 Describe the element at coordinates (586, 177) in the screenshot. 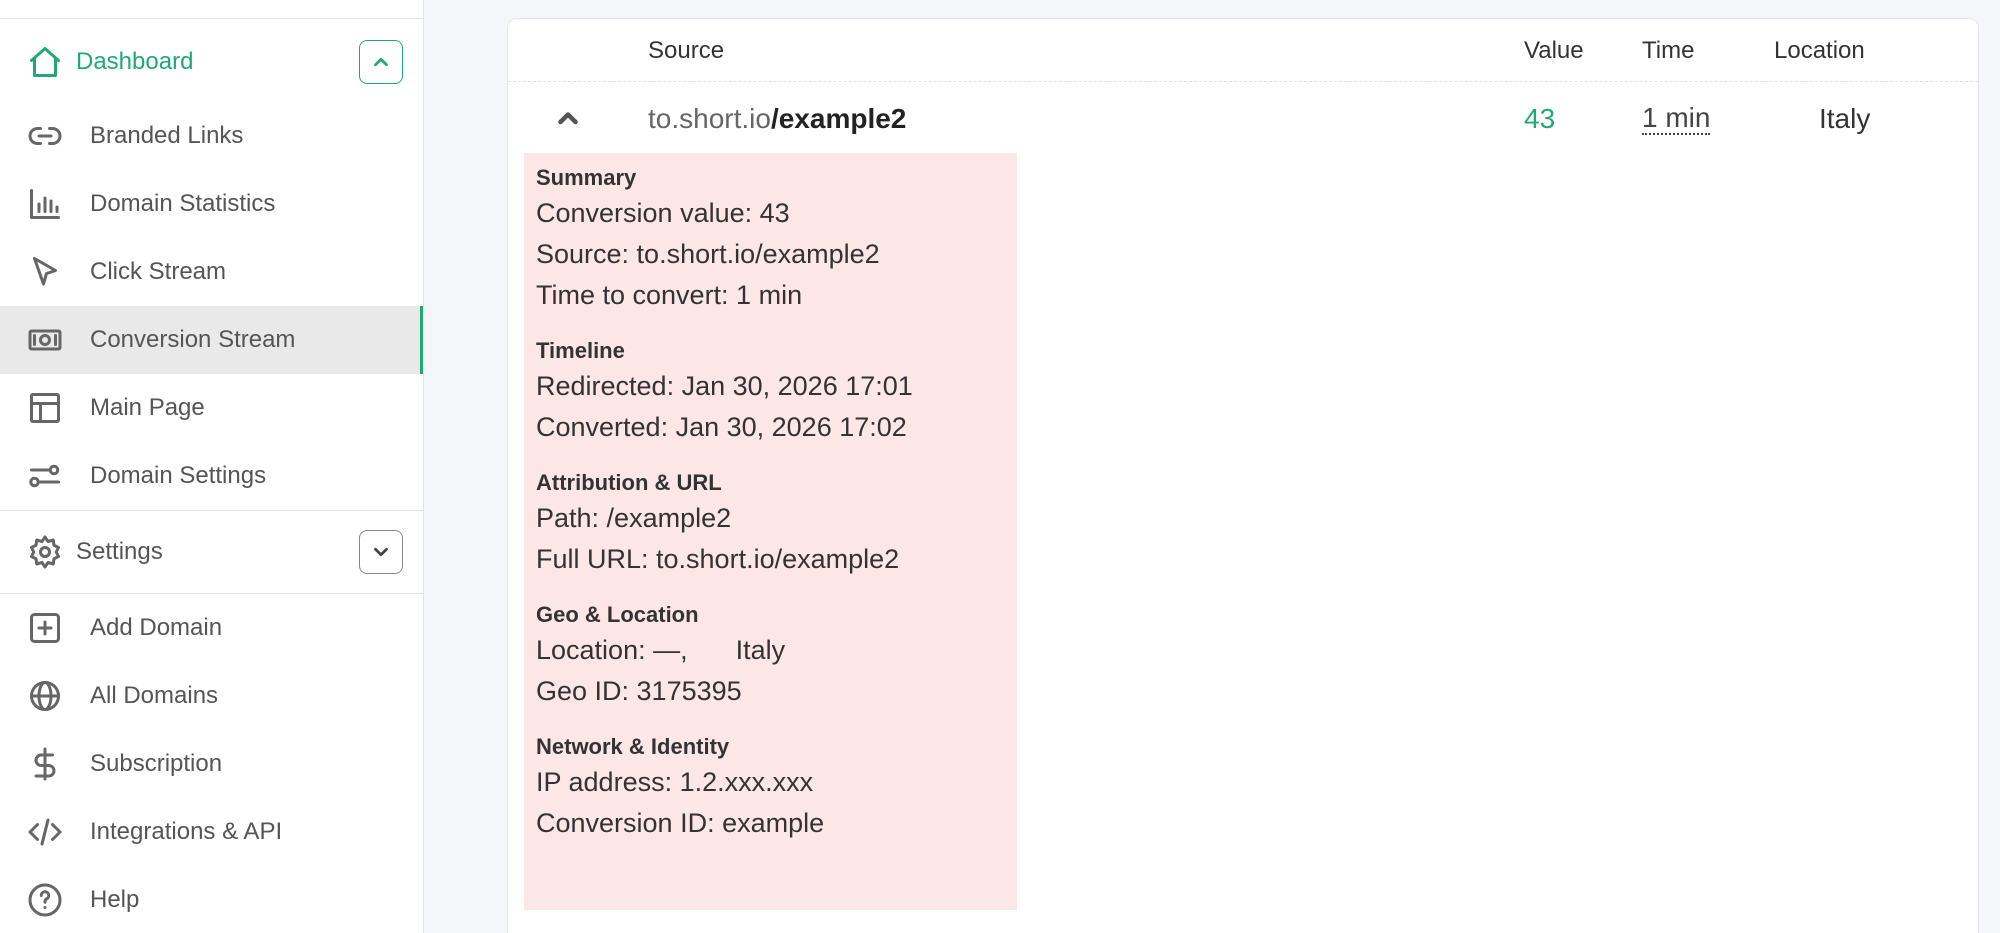

I see `section-title: Summary` at that location.